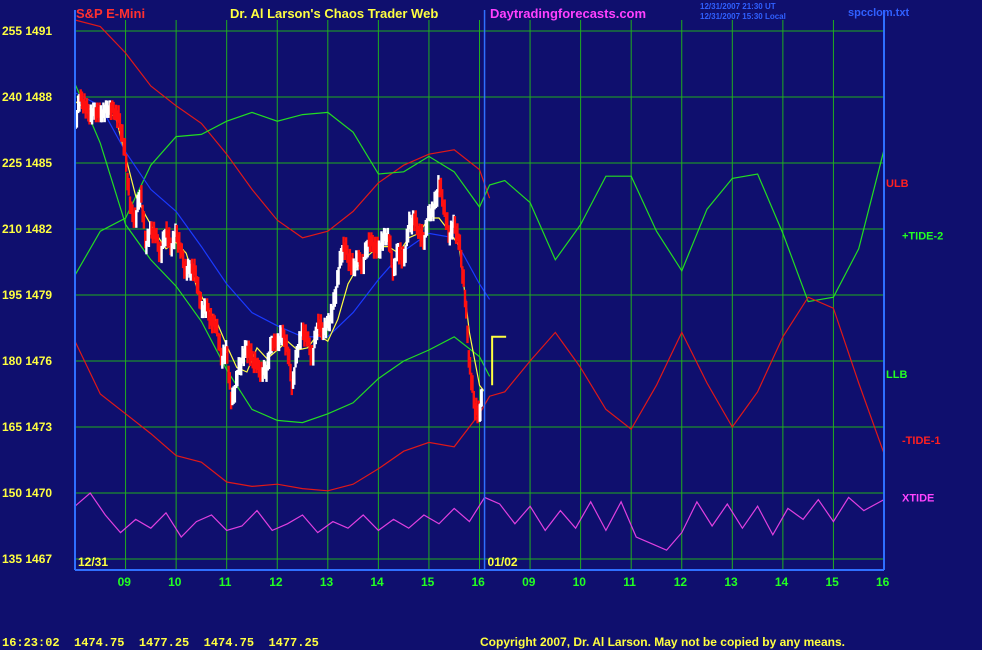  I want to click on timestamp-local: 12/31/2007 15:30 Local, so click(743, 16).